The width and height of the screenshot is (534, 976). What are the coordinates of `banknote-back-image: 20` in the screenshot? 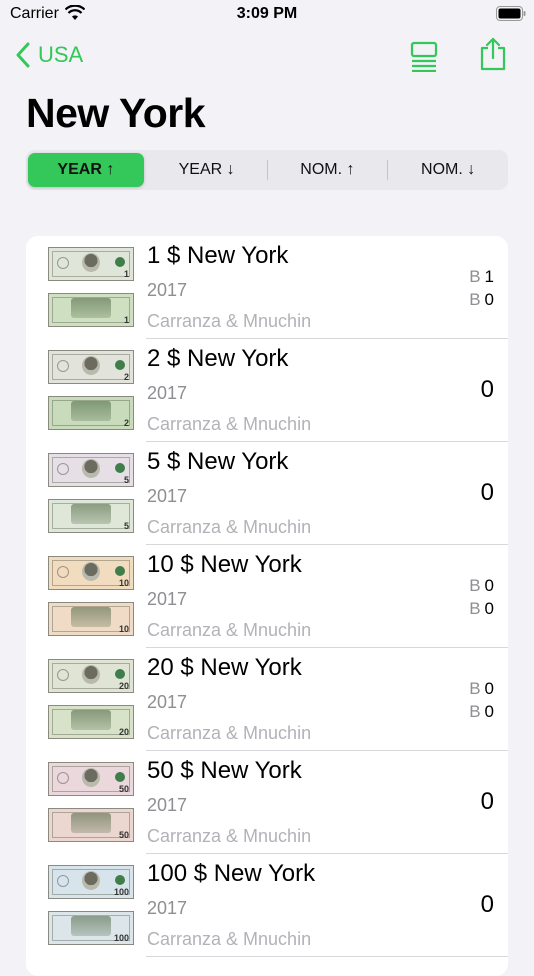 It's located at (91, 722).